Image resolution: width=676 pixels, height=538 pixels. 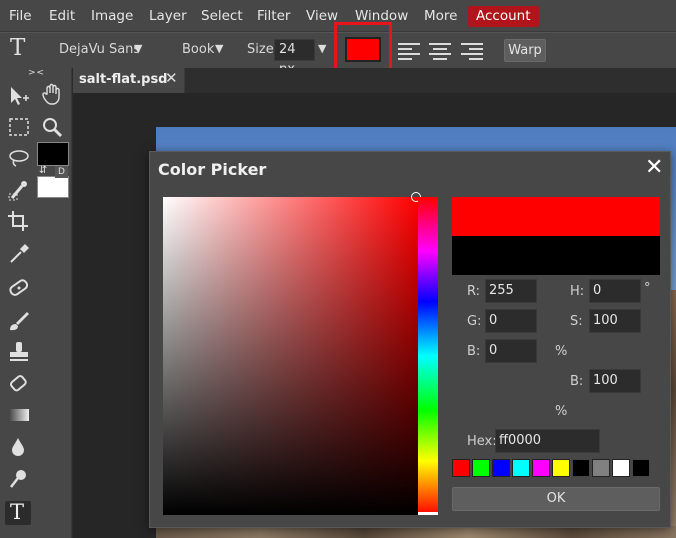 I want to click on hue-label: H:, so click(x=577, y=291).